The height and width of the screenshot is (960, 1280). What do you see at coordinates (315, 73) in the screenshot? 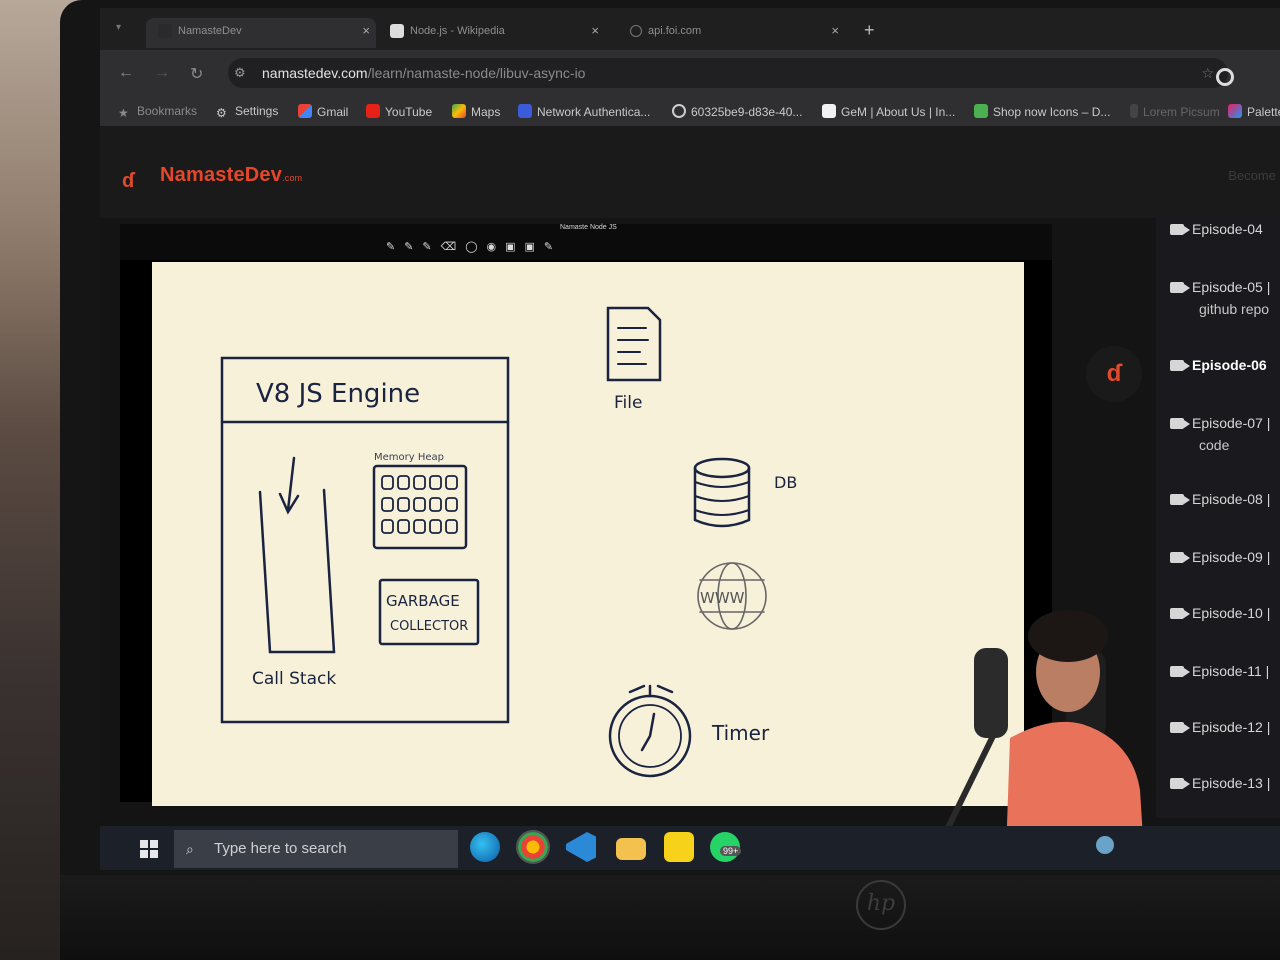
I see `url-host: namastedev.com` at bounding box center [315, 73].